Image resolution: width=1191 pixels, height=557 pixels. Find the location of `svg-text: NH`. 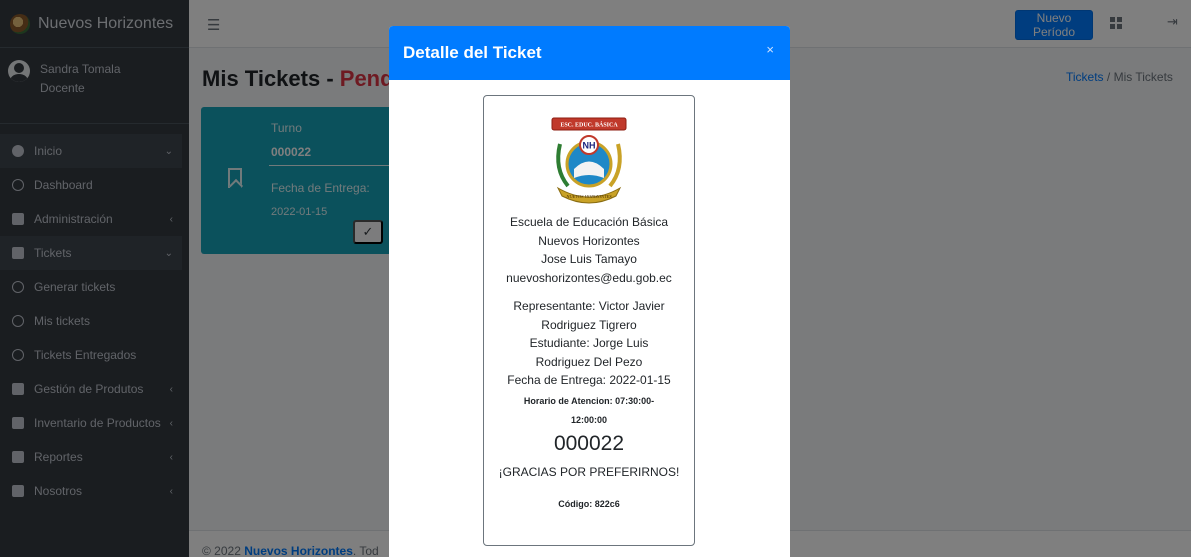

svg-text: NH is located at coordinates (589, 146).